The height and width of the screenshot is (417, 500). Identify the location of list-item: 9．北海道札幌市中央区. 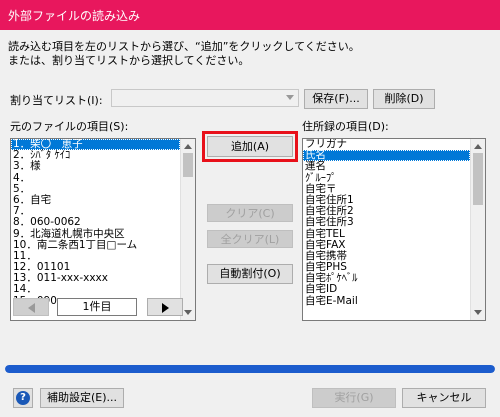
(95, 234).